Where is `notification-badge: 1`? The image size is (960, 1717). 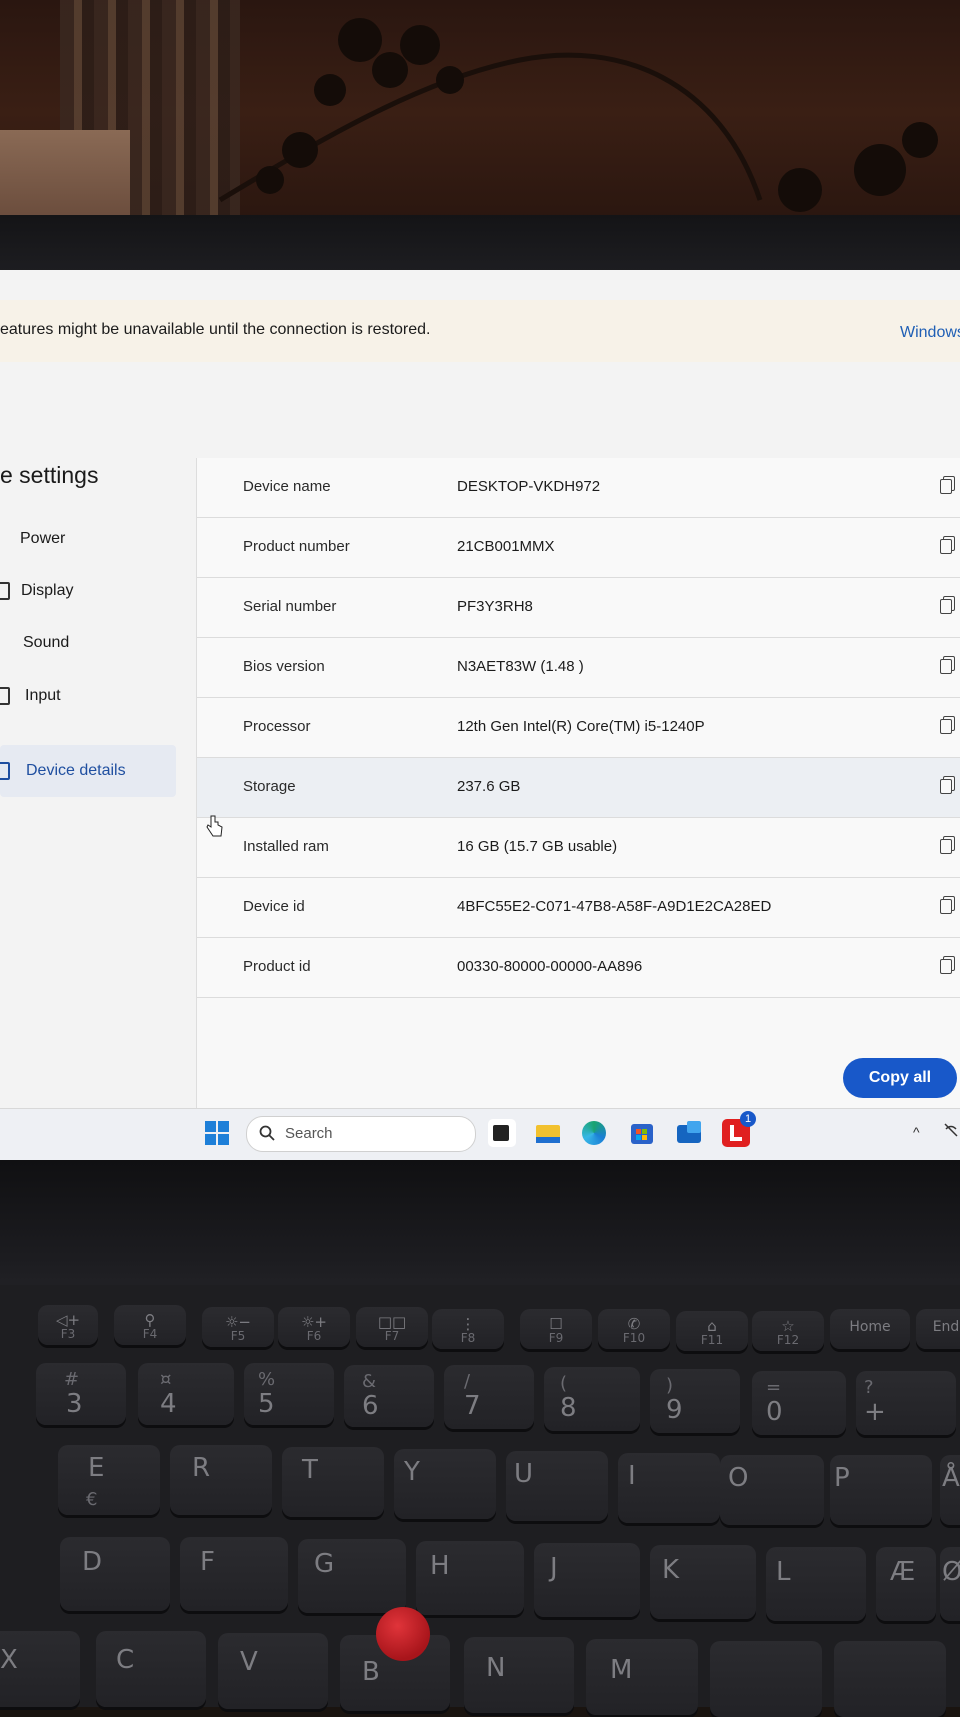
notification-badge: 1 is located at coordinates (748, 1119).